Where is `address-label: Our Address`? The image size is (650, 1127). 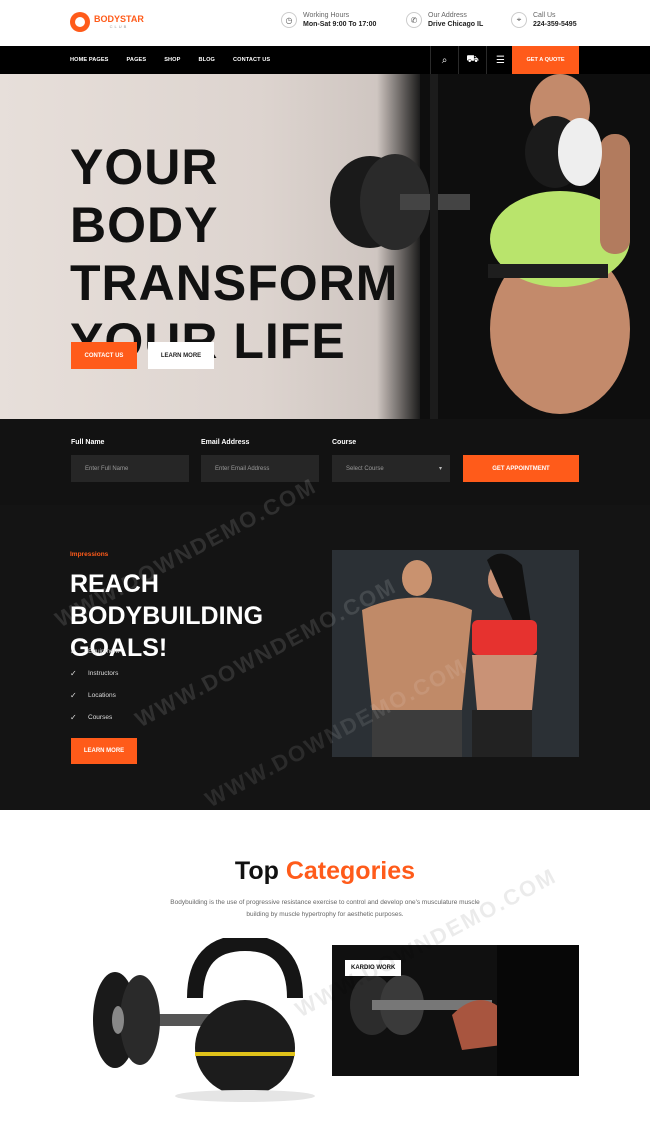 address-label: Our Address is located at coordinates (447, 15).